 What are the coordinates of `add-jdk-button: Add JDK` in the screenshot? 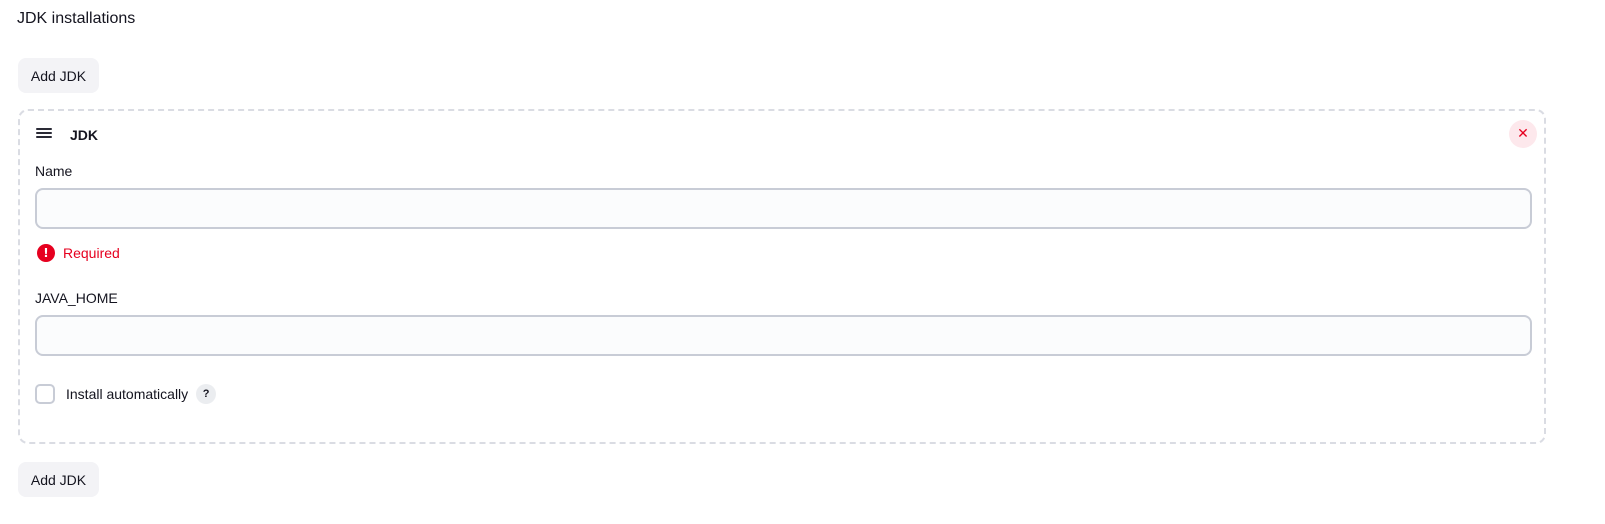 It's located at (58, 75).